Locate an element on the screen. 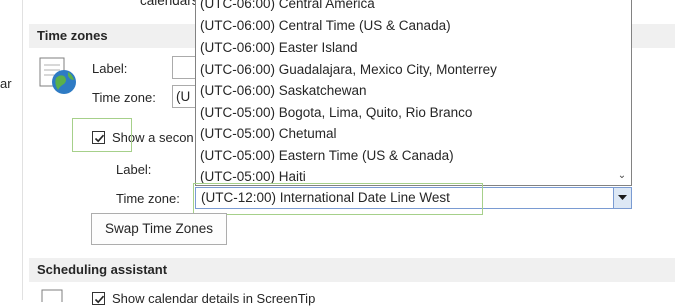 This screenshot has height=306, width=675. second-timezone-combo: (UTC-12:00) International Date Line West is located at coordinates (413, 198).